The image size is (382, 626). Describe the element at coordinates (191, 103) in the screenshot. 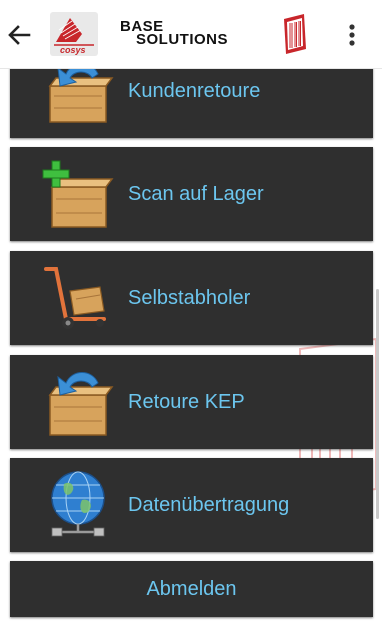

I see `menu-item-kundenretoure: Kundenretoure` at that location.